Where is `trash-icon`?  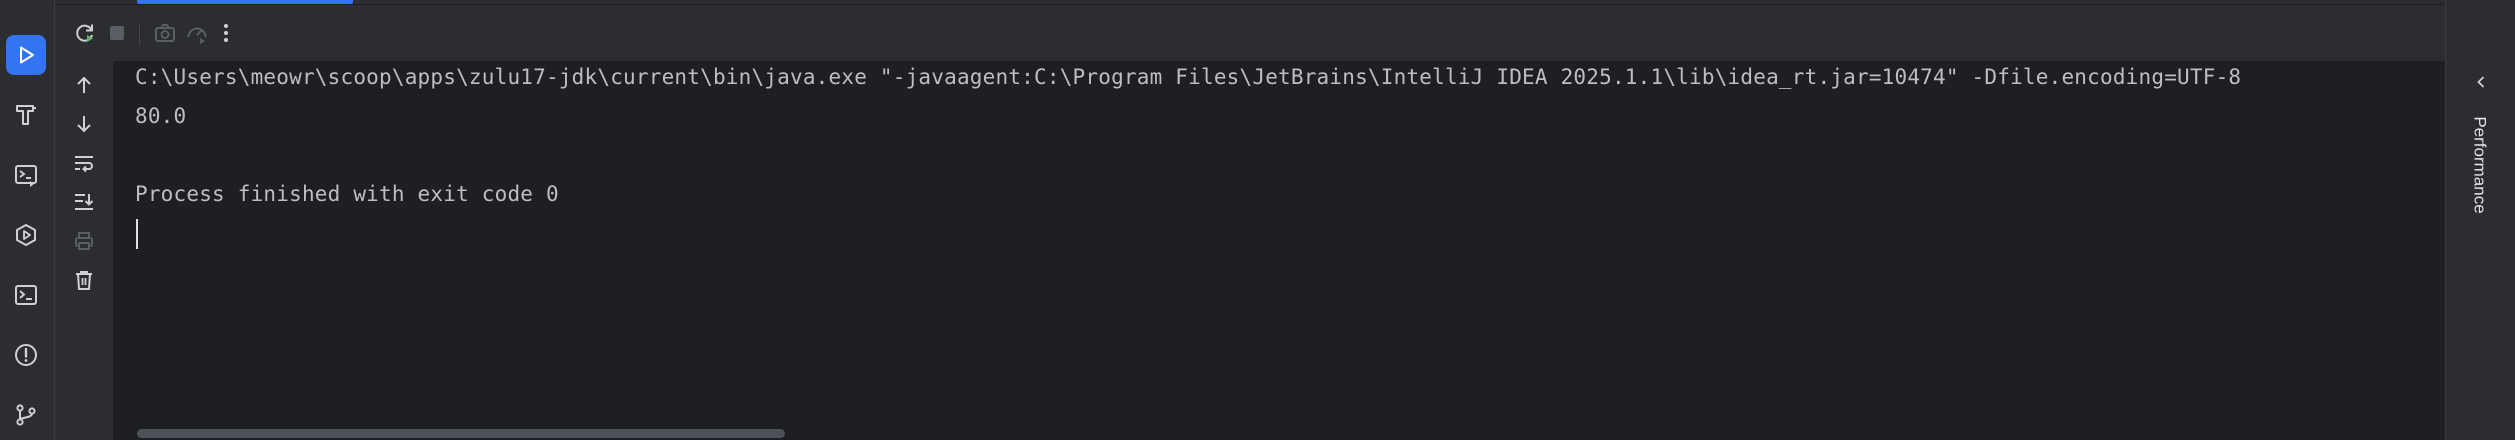 trash-icon is located at coordinates (84, 280).